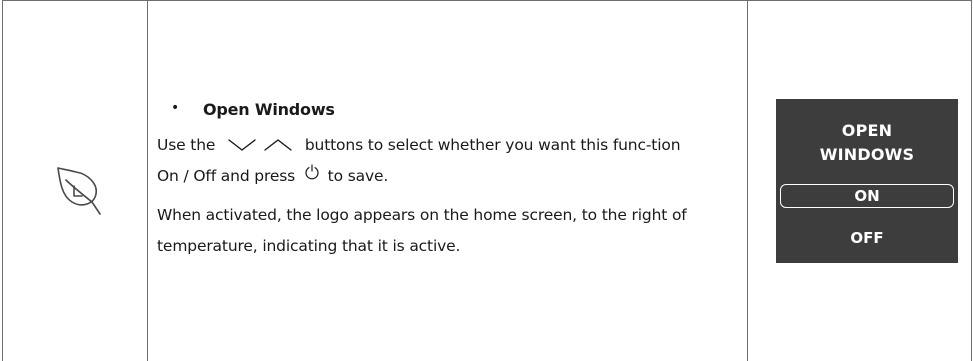 This screenshot has width=973, height=361. What do you see at coordinates (278, 145) in the screenshot?
I see `chevron-up-icon` at bounding box center [278, 145].